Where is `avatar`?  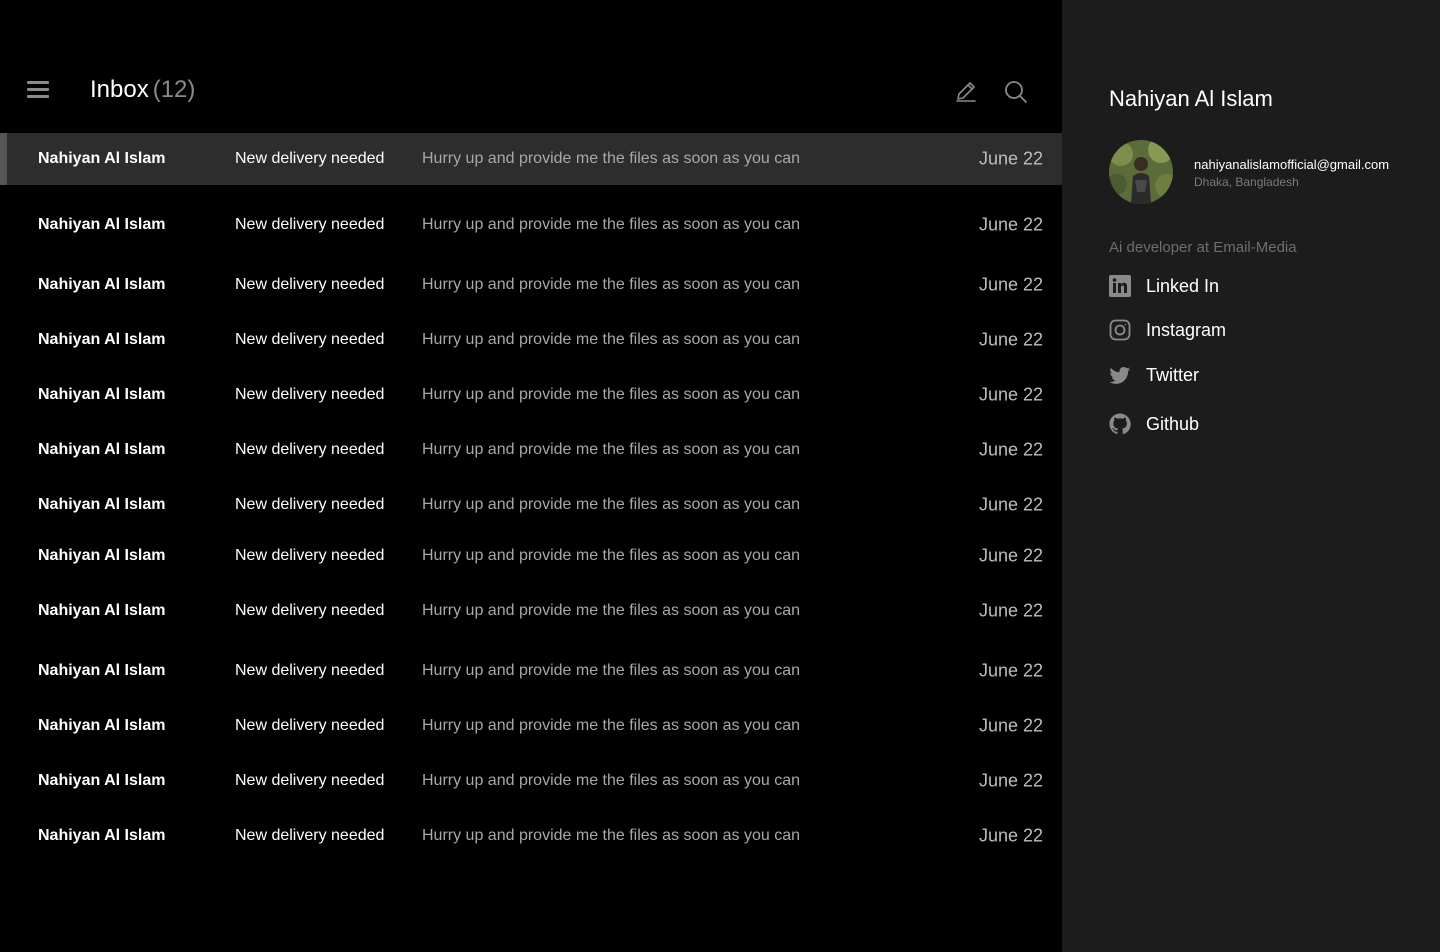 avatar is located at coordinates (1141, 172).